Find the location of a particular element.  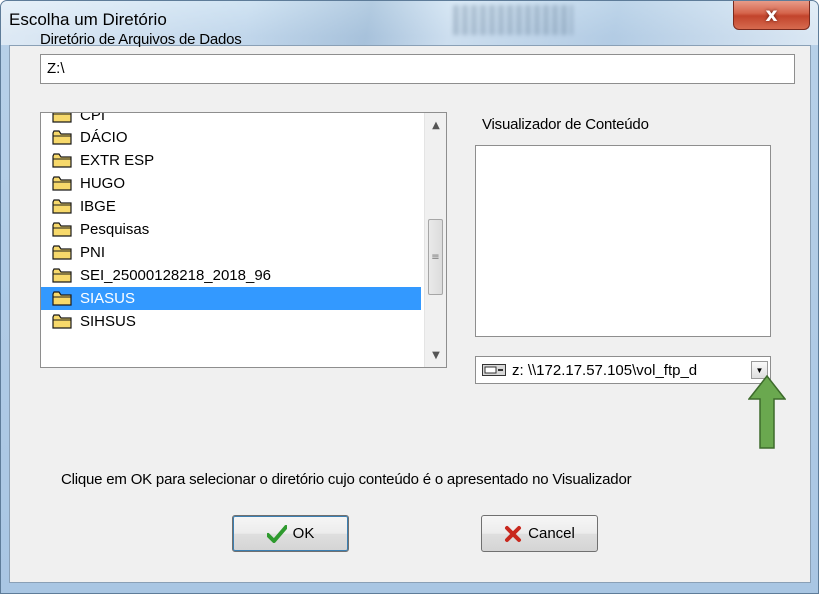

checkmark-icon is located at coordinates (276, 533).